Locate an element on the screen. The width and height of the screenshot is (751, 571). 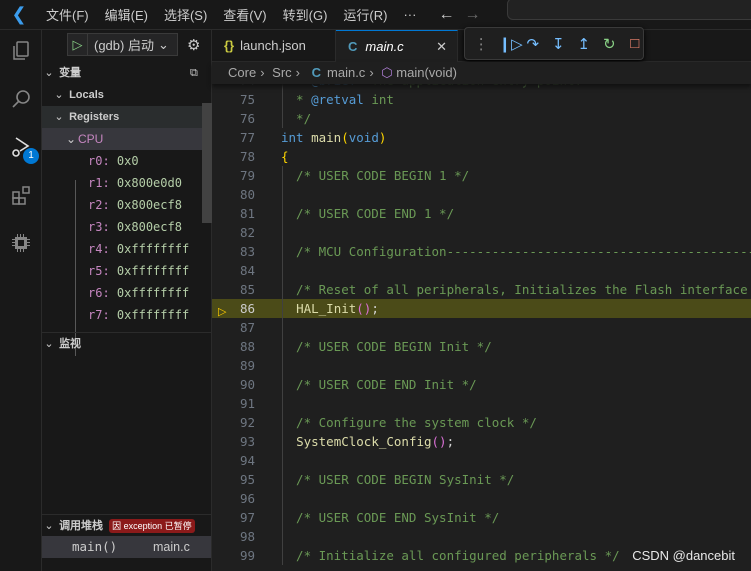
sidebar-scrollbar is located at coordinates (207, 163).